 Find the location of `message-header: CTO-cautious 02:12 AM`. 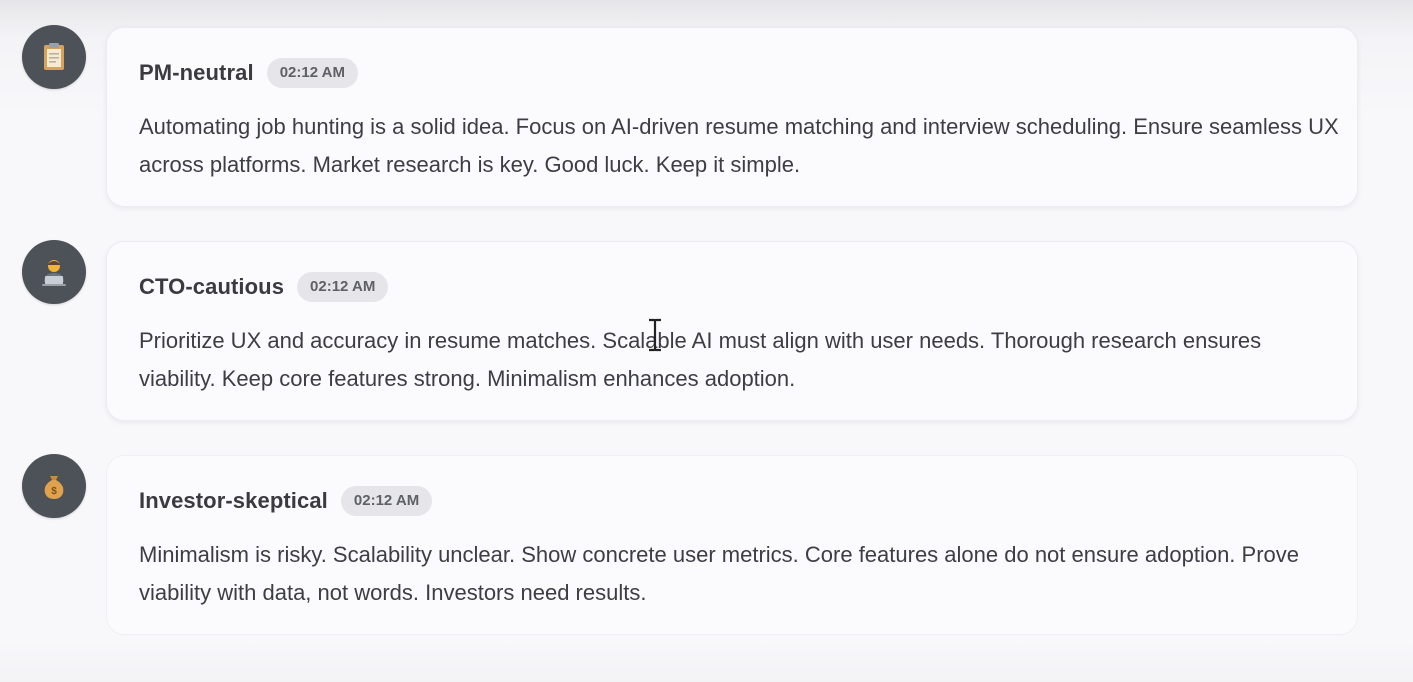

message-header: CTO-cautious 02:12 AM is located at coordinates (264, 287).